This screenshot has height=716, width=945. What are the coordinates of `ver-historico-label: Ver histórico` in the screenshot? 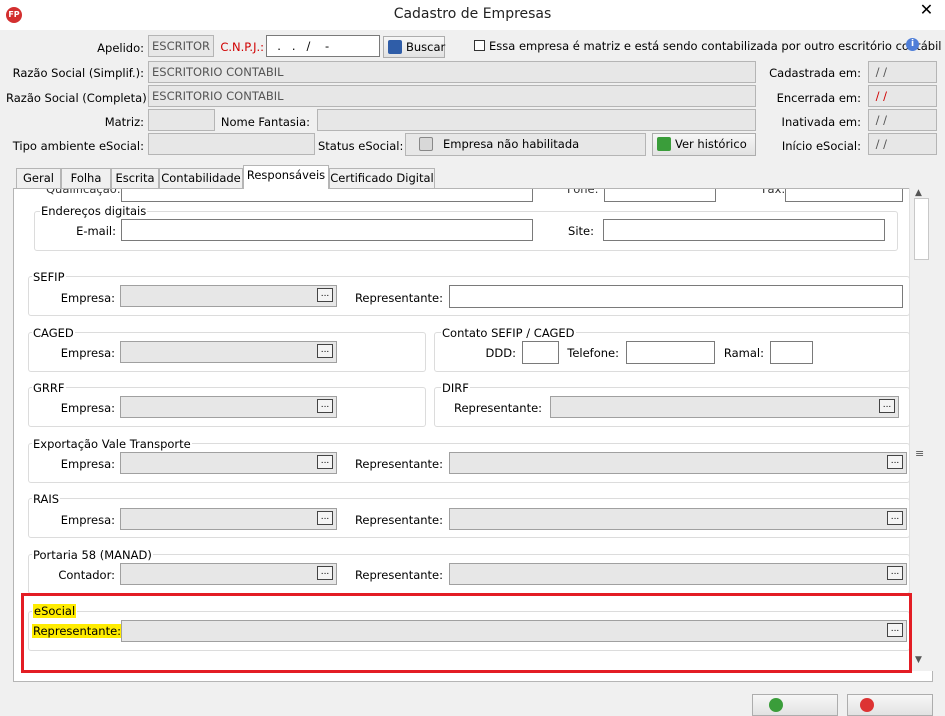 It's located at (711, 144).